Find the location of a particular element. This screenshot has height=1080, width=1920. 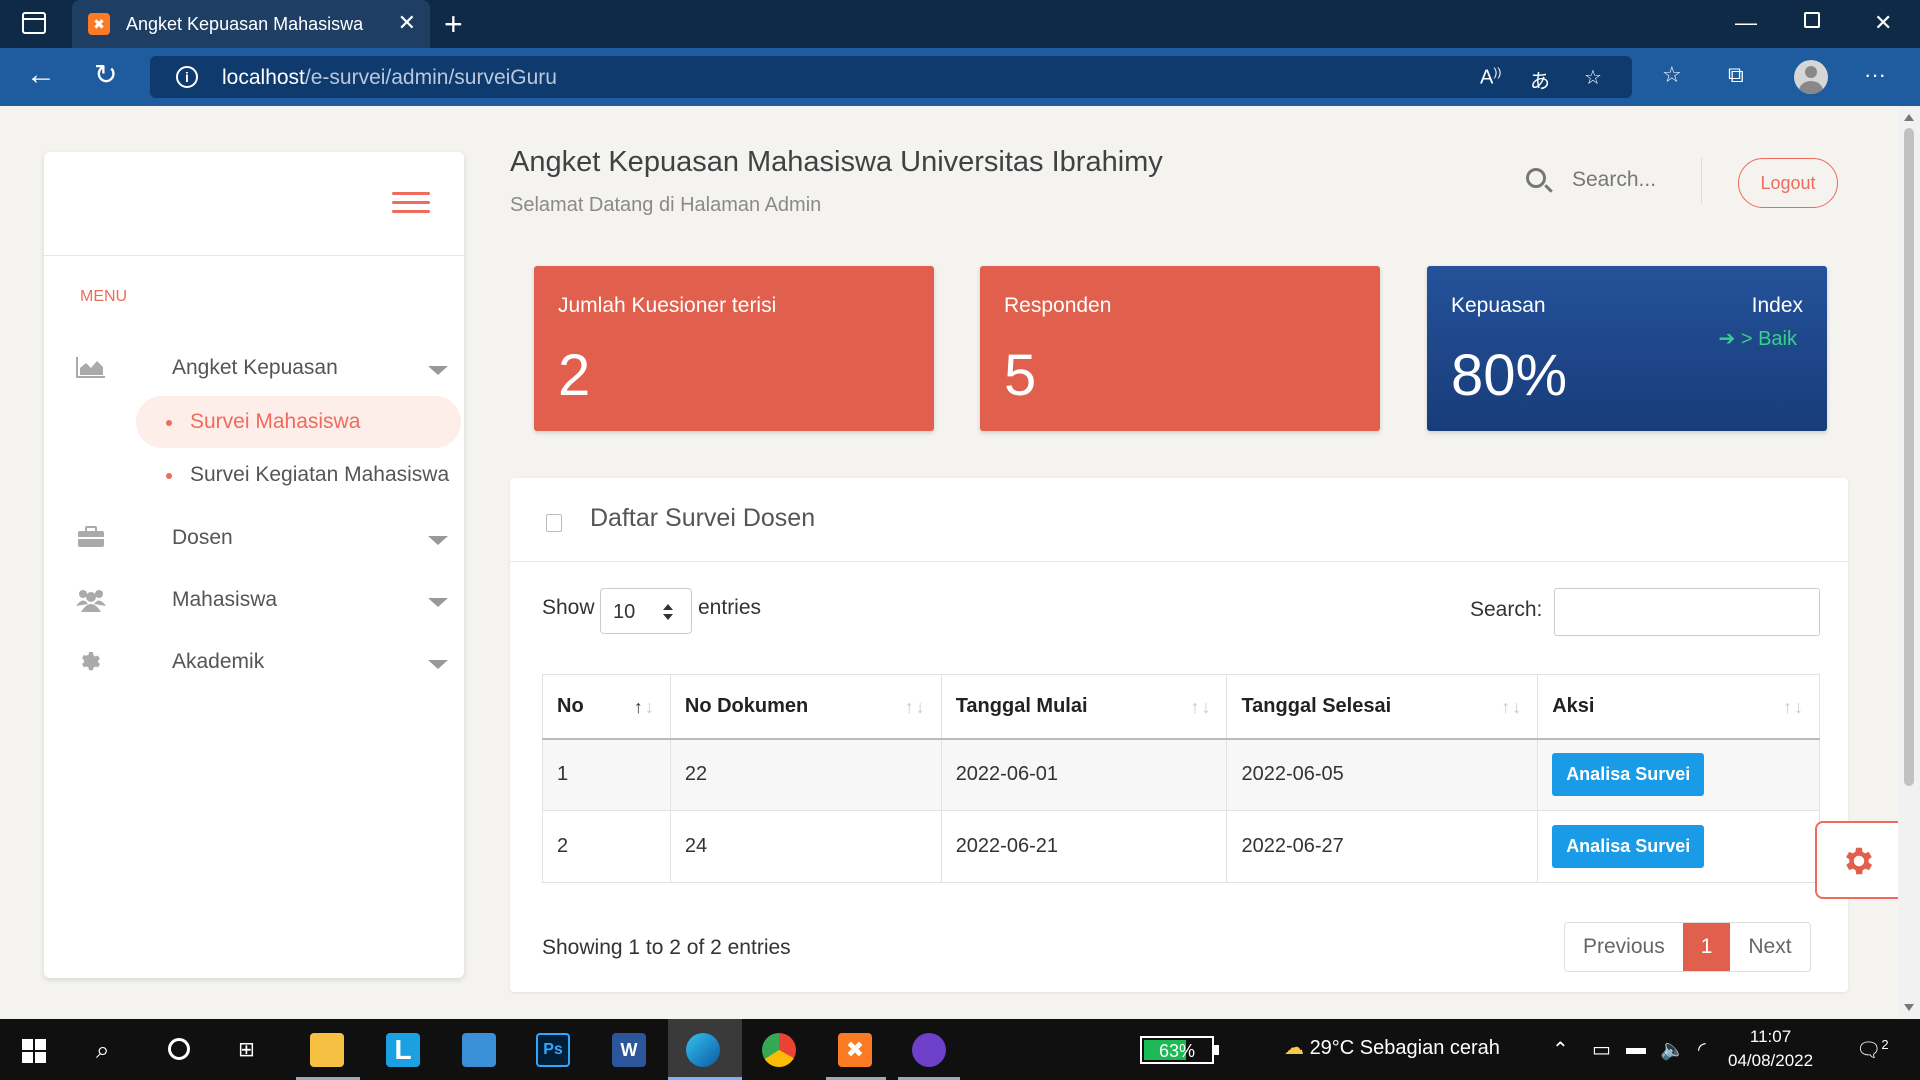

url-text: localhost/e-survei/admin/surveiGuru is located at coordinates (389, 77).